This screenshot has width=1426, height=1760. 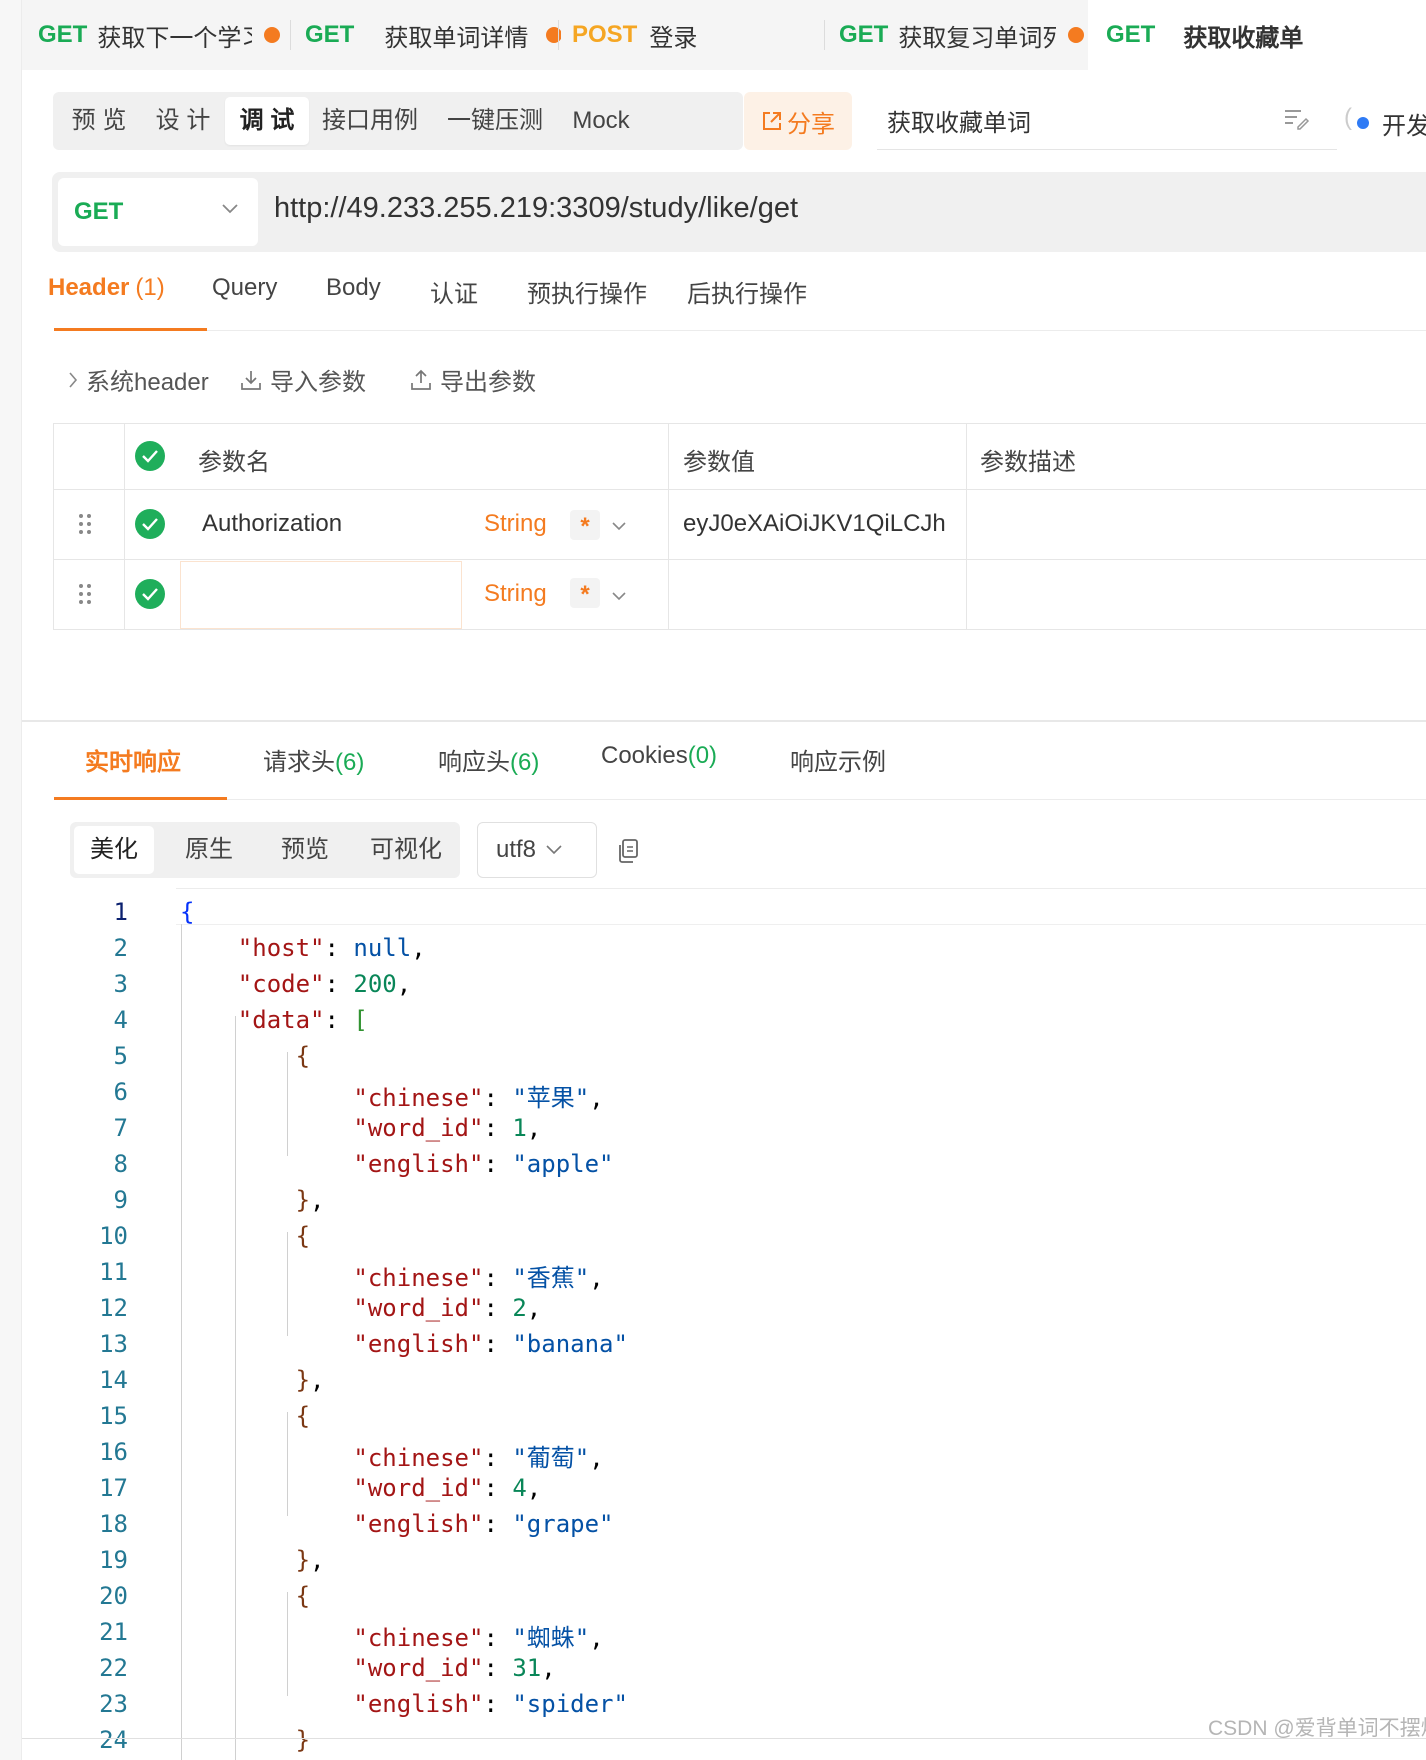 I want to click on import-params-button: 导入参数, so click(x=303, y=379).